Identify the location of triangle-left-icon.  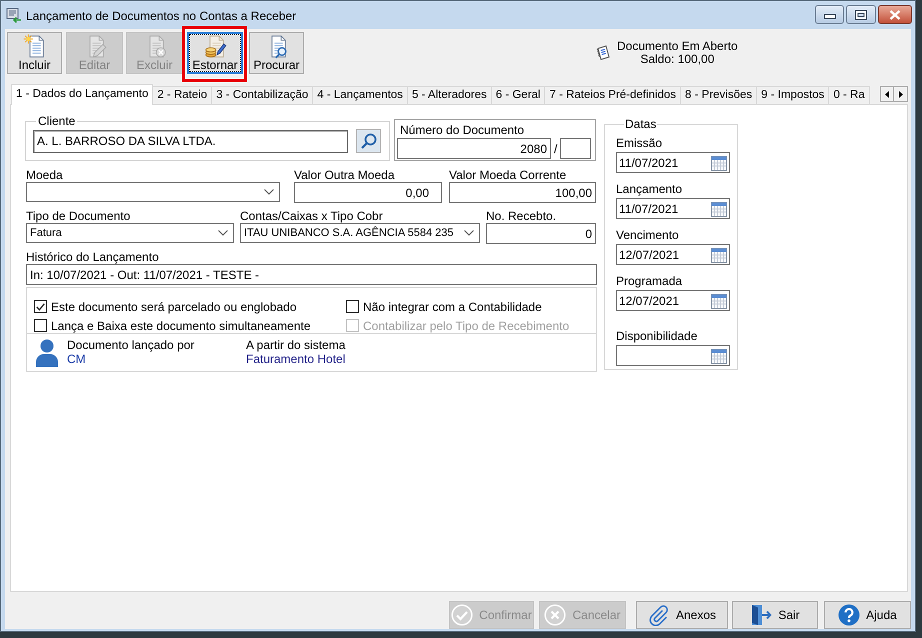
(887, 94).